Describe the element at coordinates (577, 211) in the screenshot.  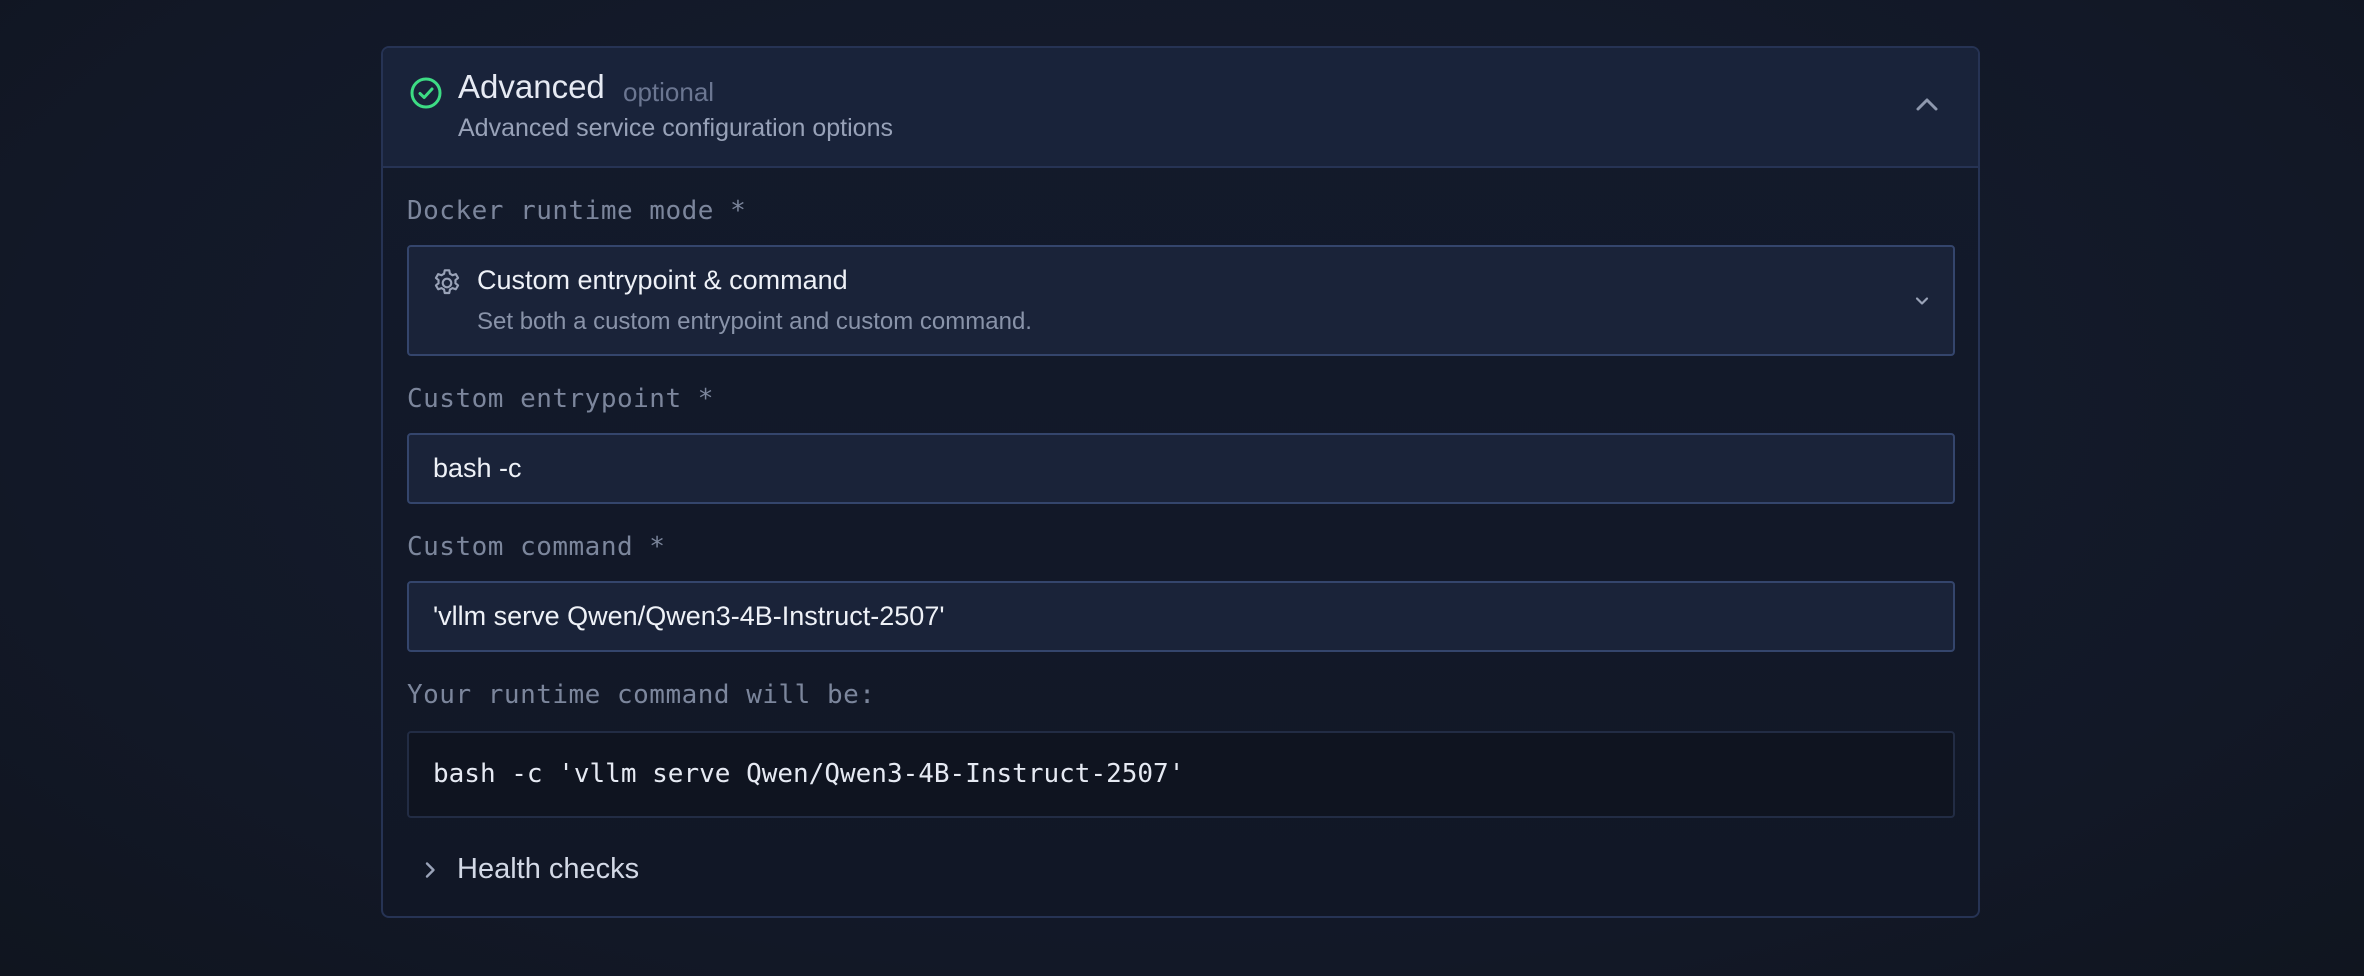
I see `runtime-mode-label: Docker runtime mode *` at that location.